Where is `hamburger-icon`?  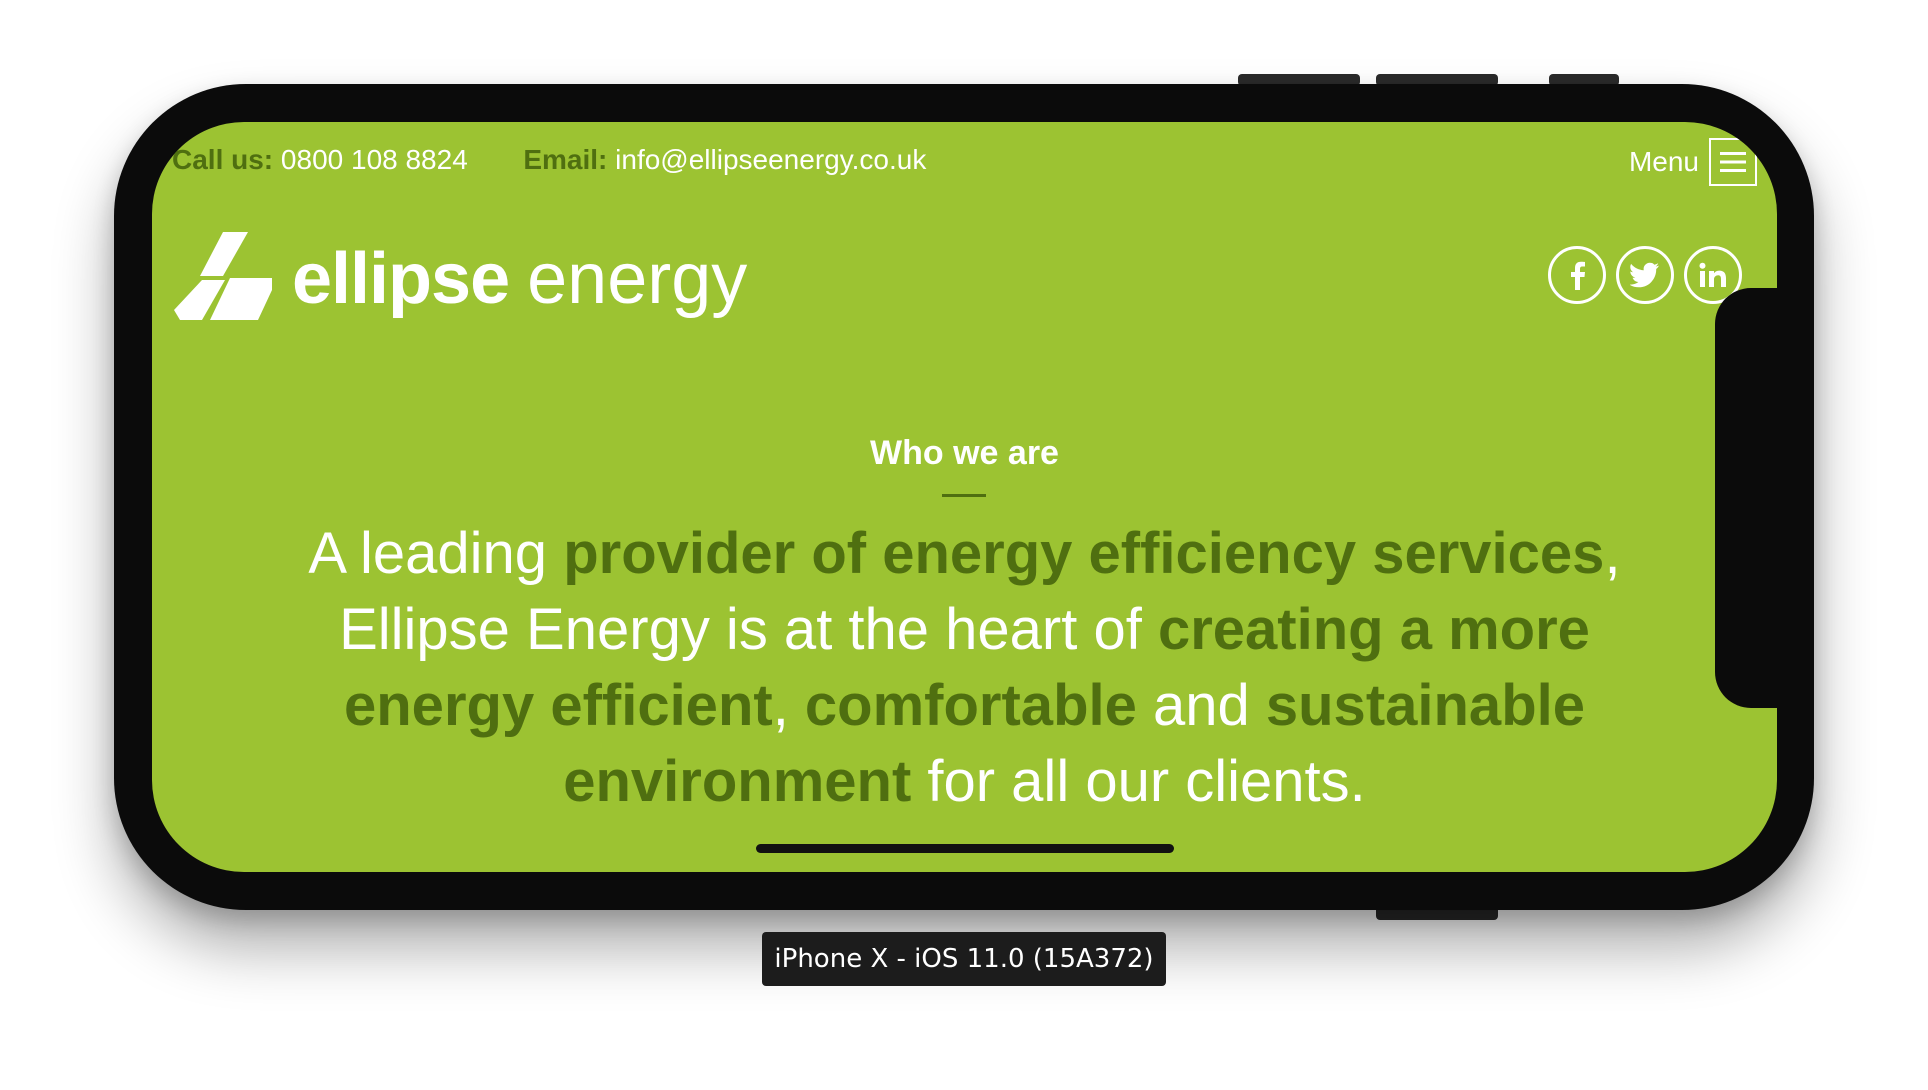 hamburger-icon is located at coordinates (1733, 162).